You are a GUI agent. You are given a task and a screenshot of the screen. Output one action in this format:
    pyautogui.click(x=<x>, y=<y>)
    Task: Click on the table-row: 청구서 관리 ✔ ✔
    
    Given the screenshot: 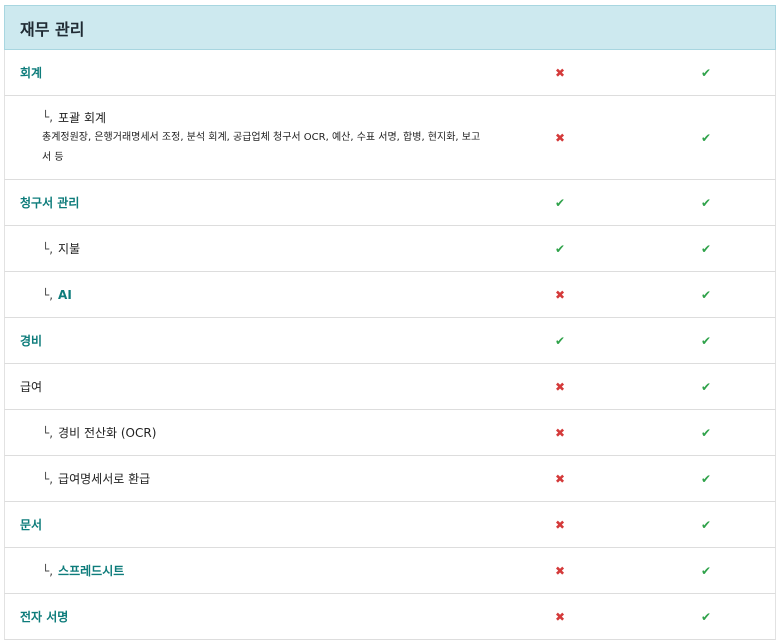 What is the action you would take?
    pyautogui.click(x=390, y=203)
    